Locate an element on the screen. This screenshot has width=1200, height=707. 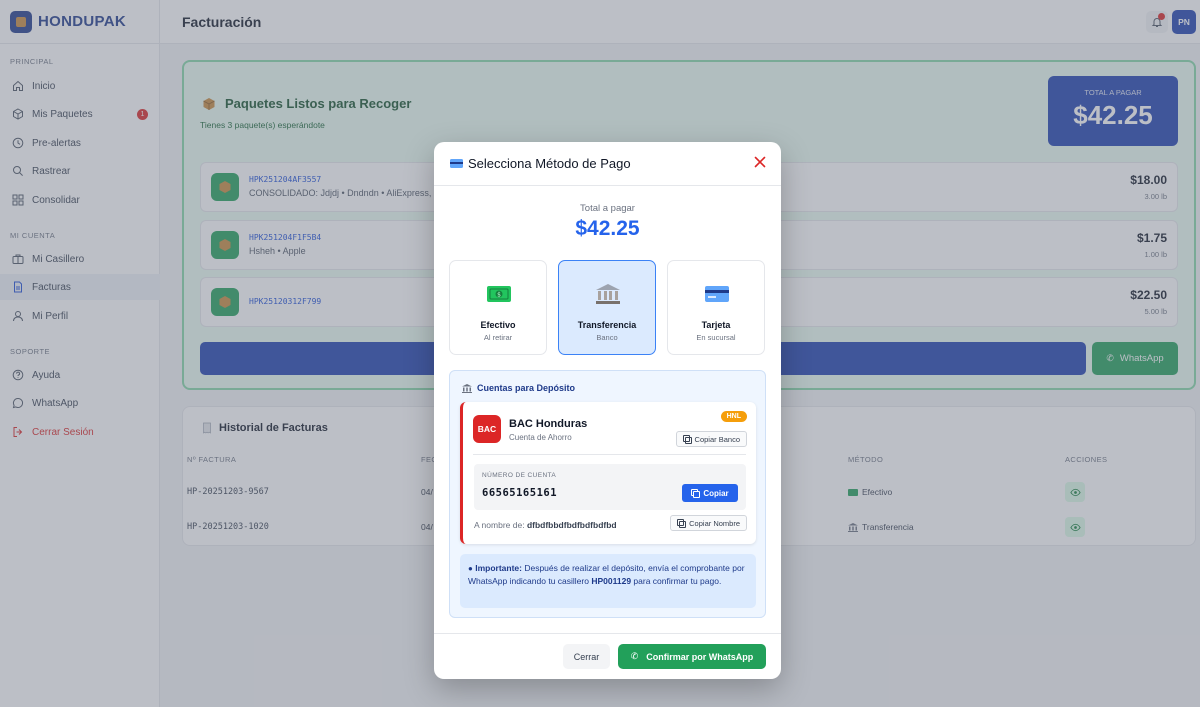
modal-title: Selecciona Método de Pago is located at coordinates (549, 163).